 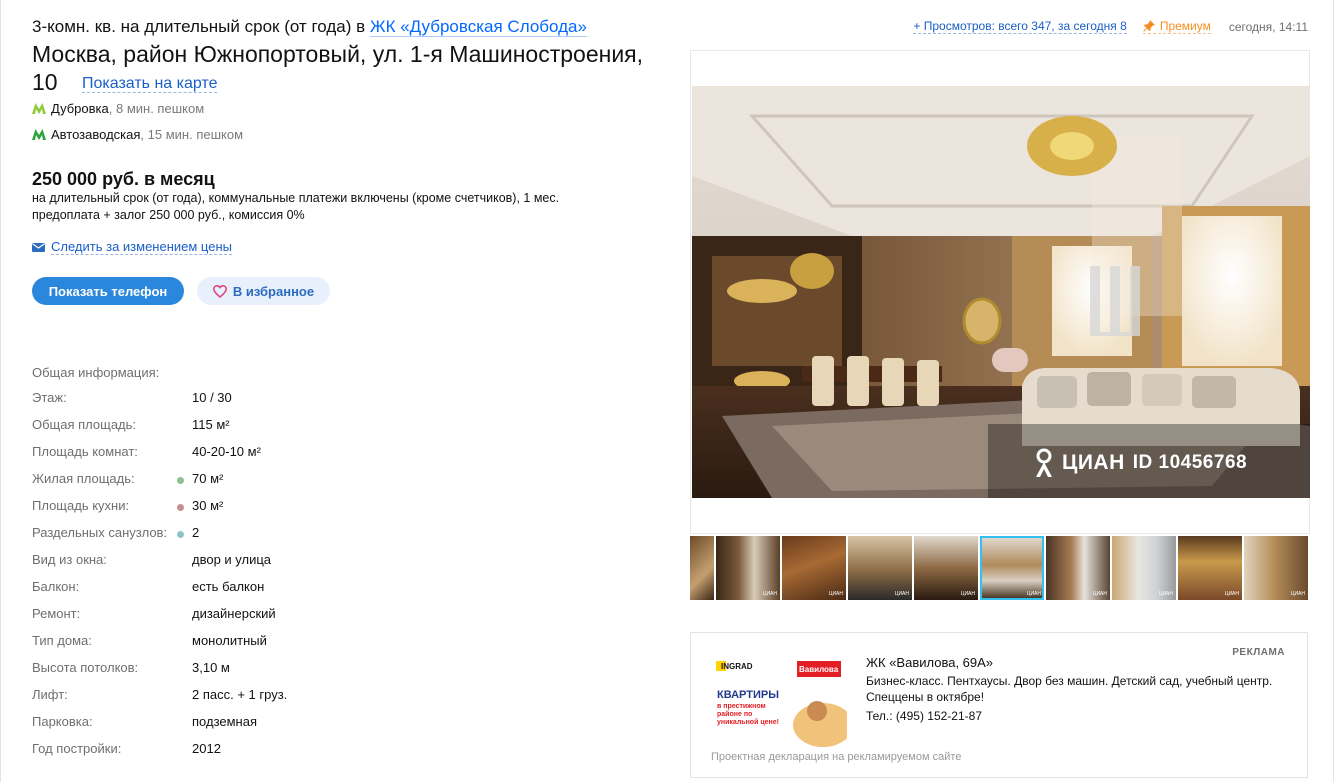 I want to click on info-row: Год постройки: 2012, so click(x=232, y=751).